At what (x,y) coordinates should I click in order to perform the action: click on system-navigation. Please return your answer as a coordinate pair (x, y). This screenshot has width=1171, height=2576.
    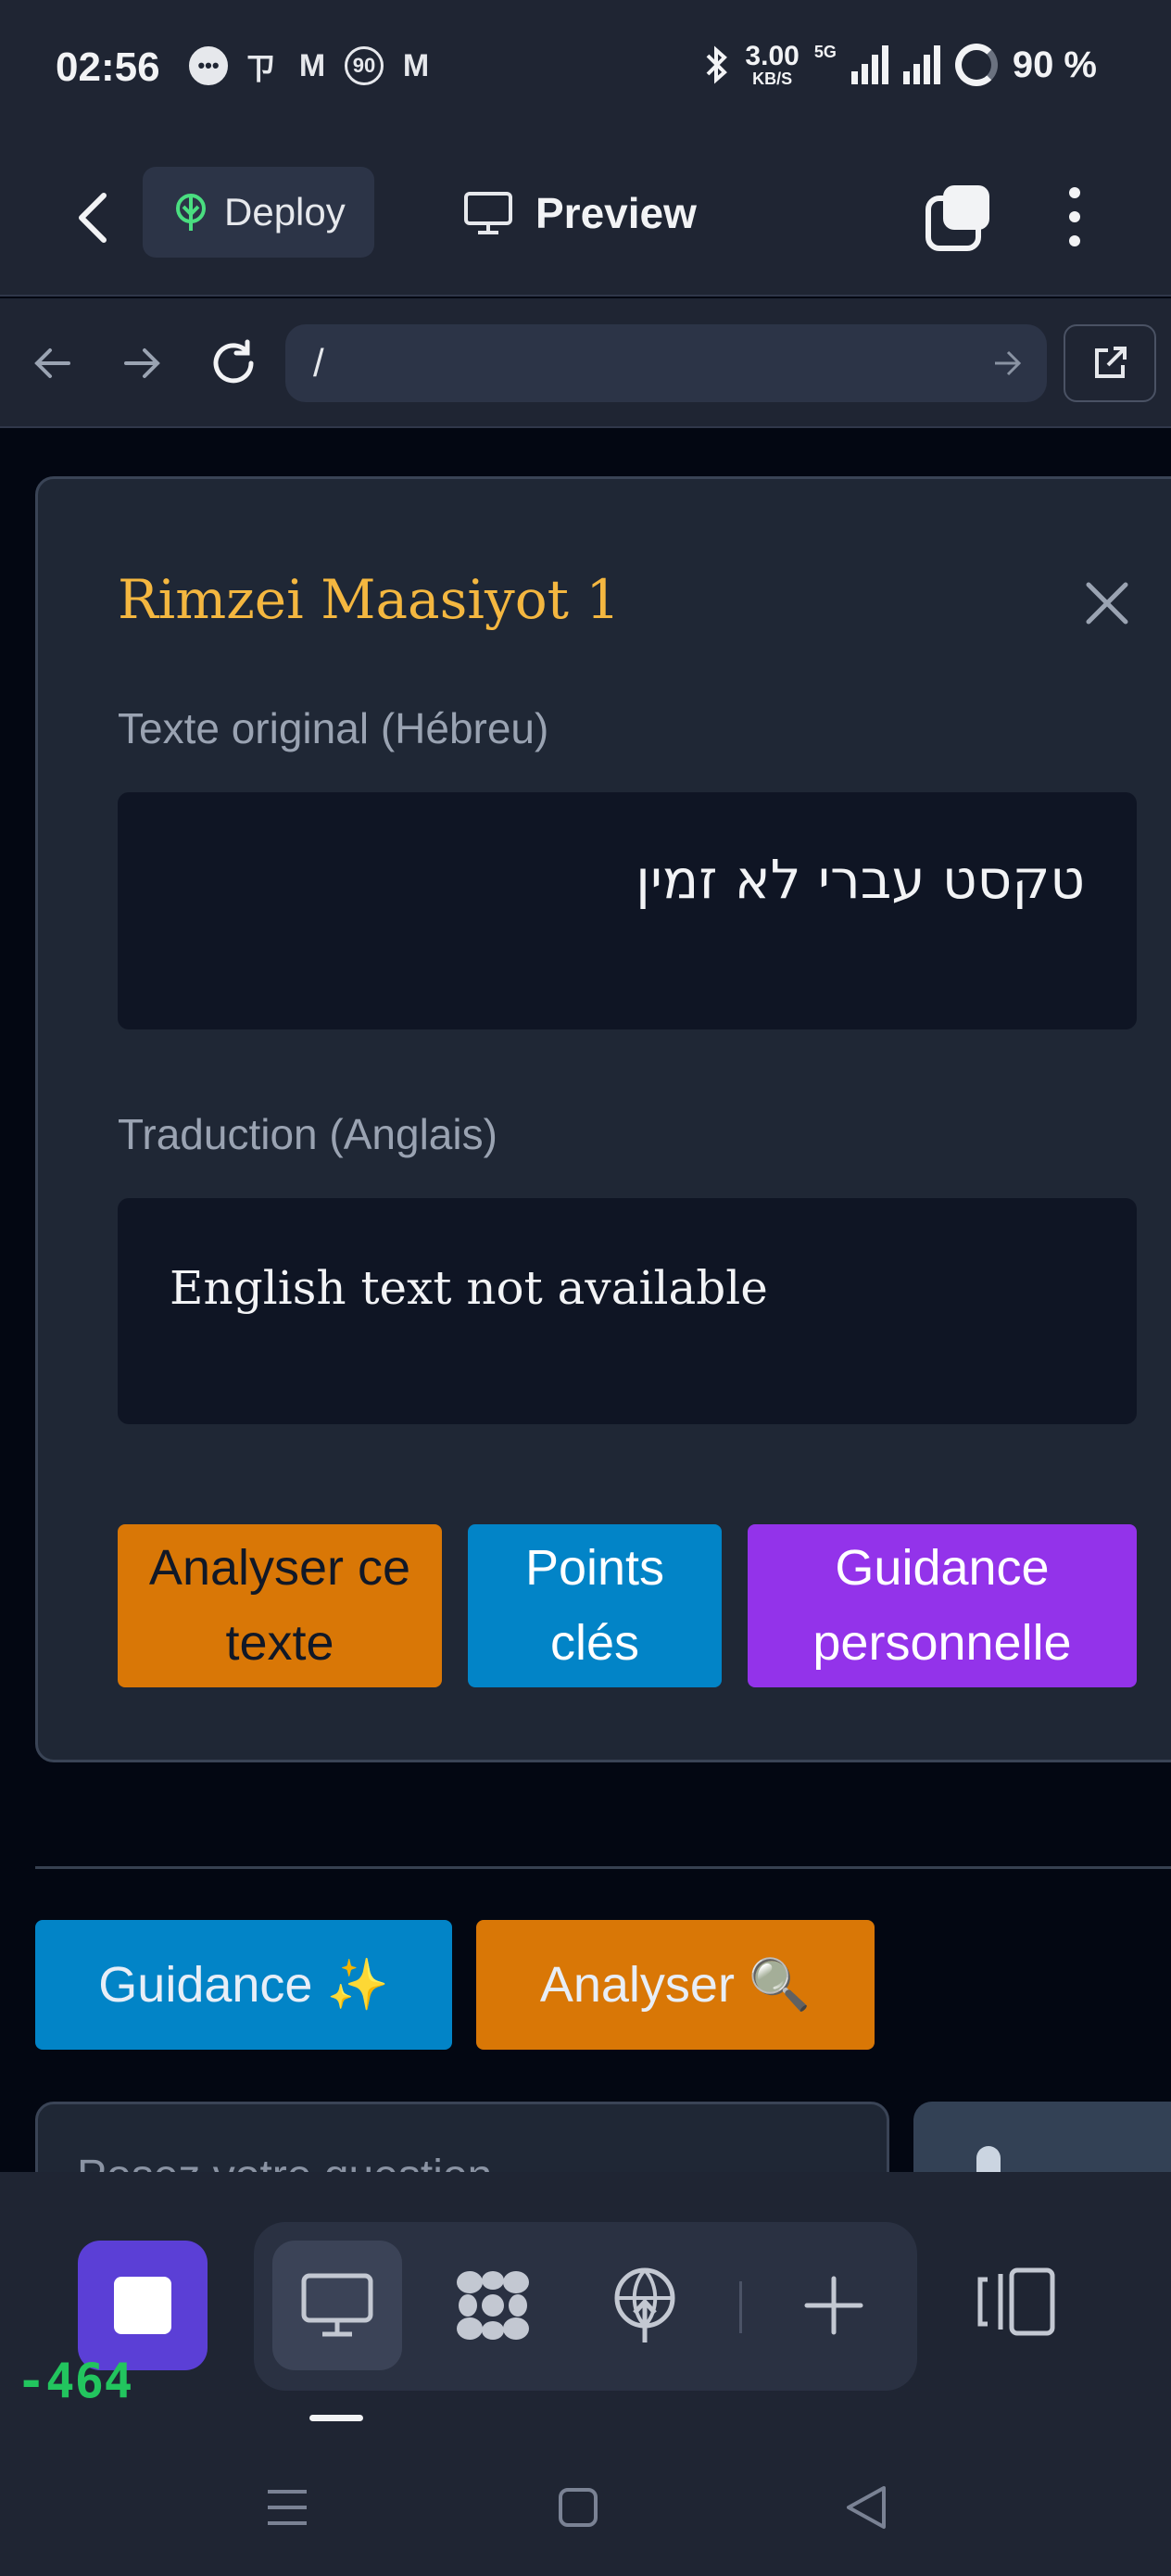
    Looking at the image, I should click on (585, 2504).